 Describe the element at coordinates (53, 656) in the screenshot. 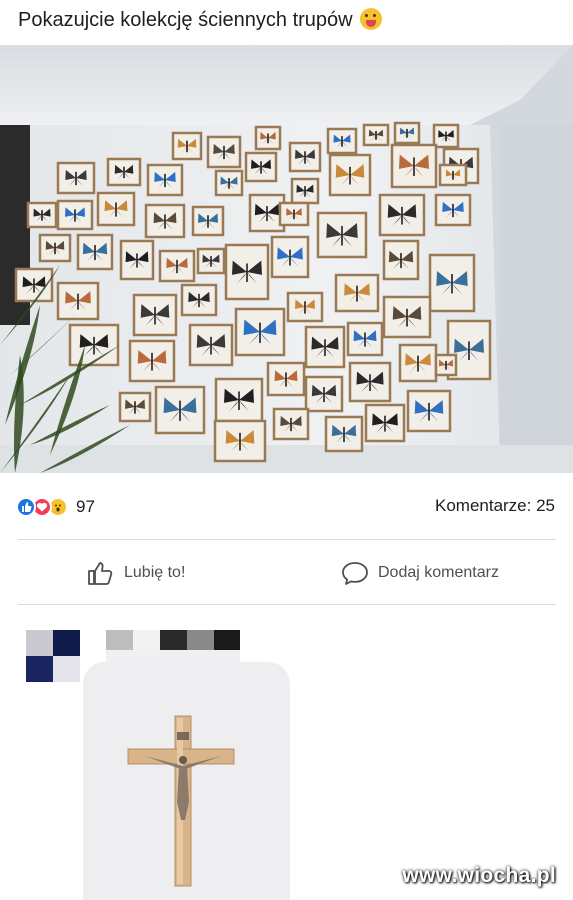

I see `commenter-avatar` at that location.